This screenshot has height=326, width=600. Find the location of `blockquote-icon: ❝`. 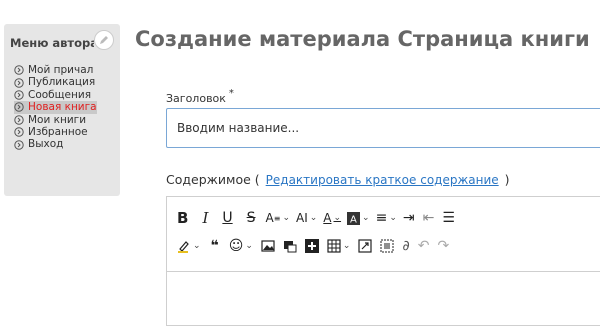

blockquote-icon: ❝ is located at coordinates (215, 246).